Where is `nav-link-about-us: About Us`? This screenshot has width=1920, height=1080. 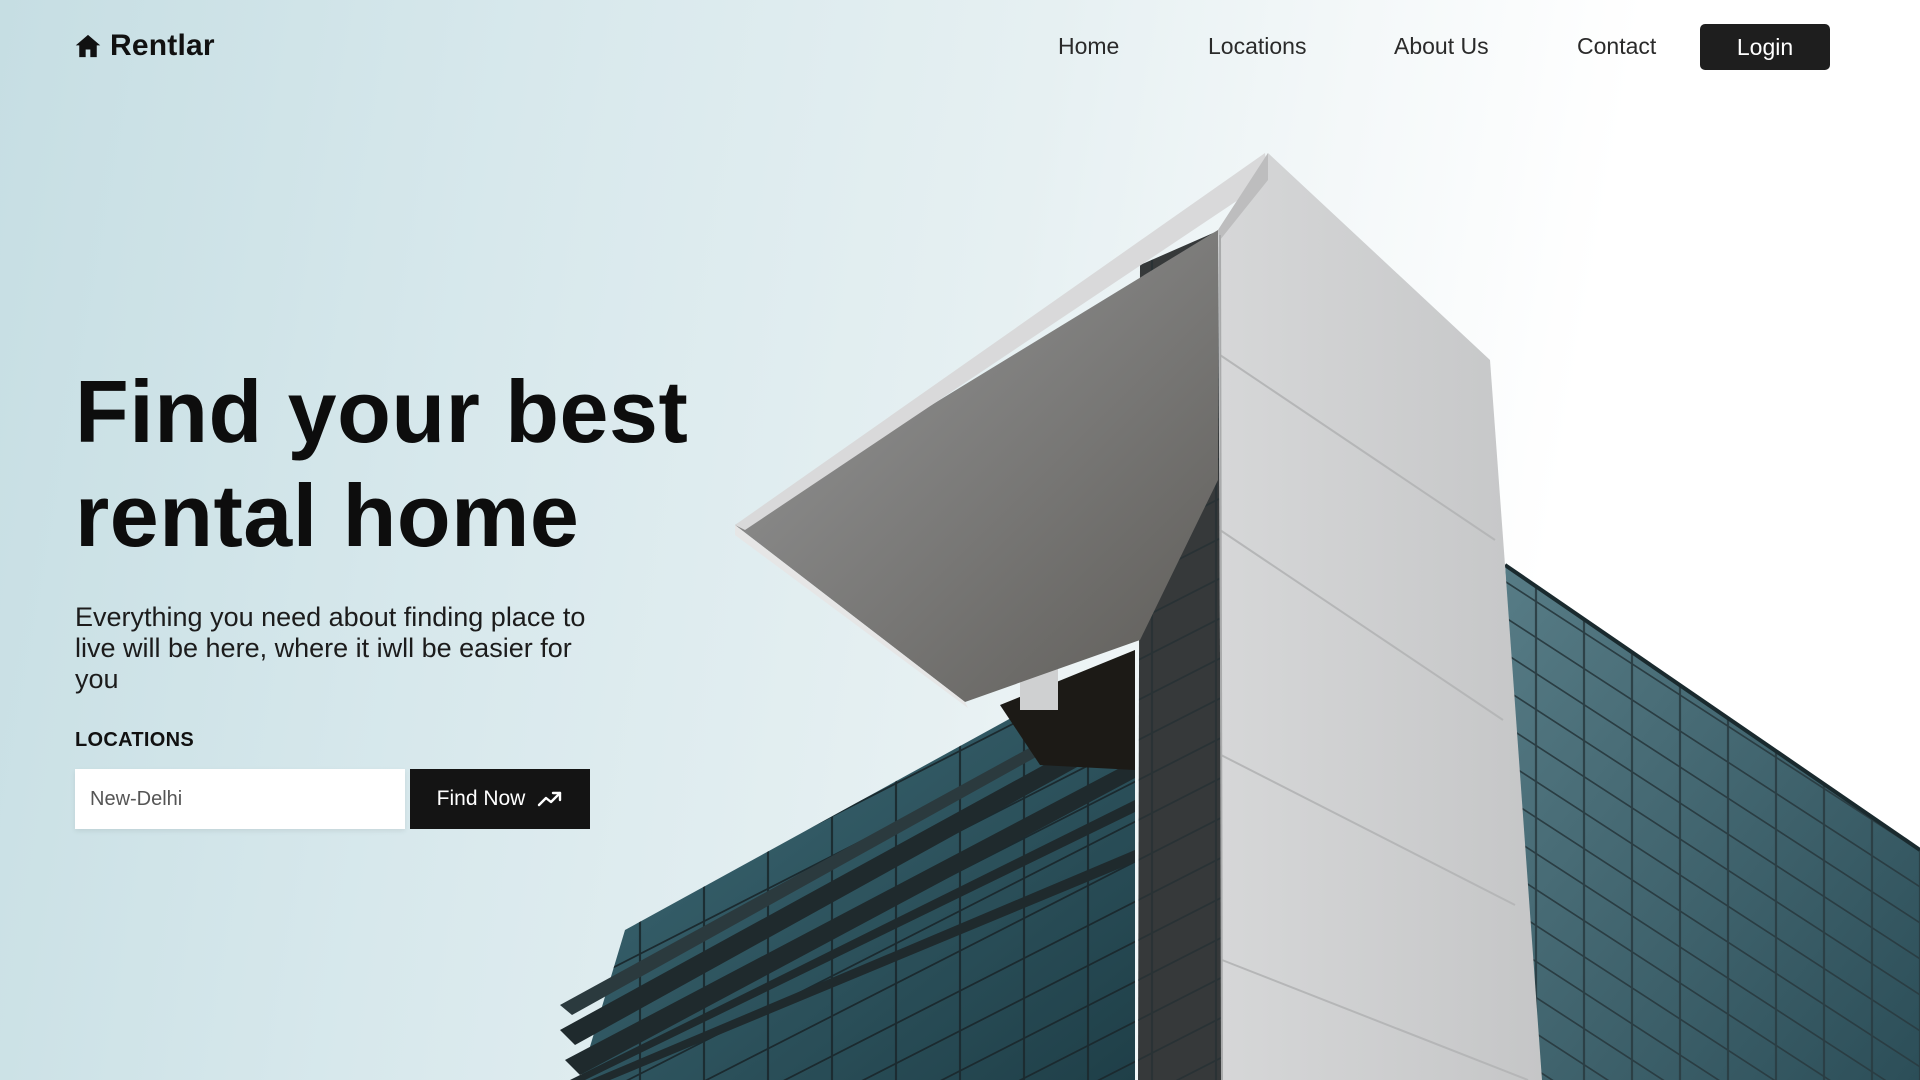
nav-link-about-us: About Us is located at coordinates (1441, 46).